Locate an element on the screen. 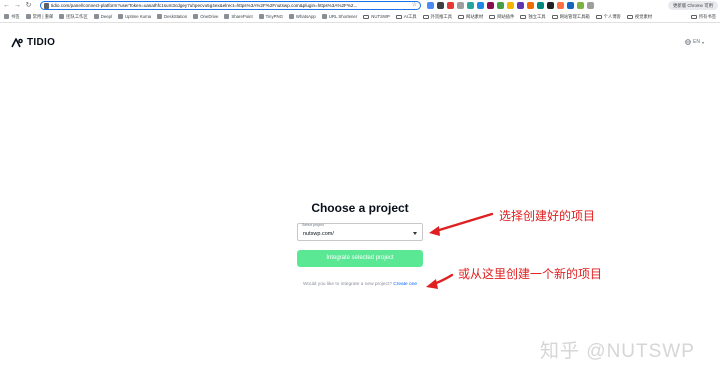 This screenshot has height=374, width=720. bookmark-item: 书签 is located at coordinates (12, 17).